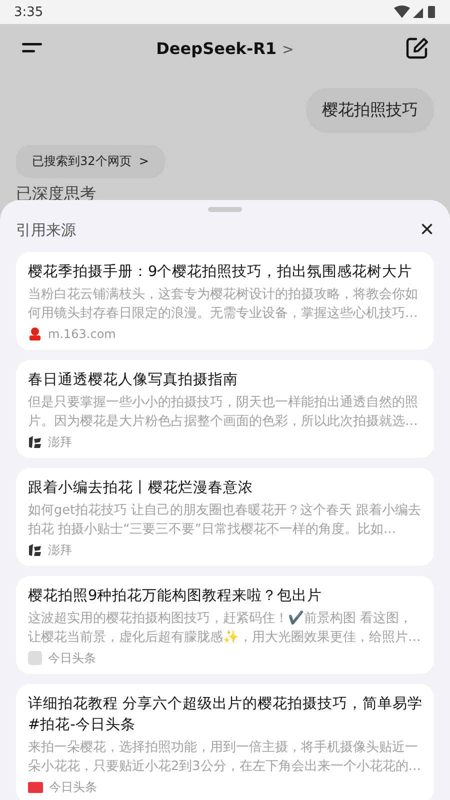  Describe the element at coordinates (141, 488) in the screenshot. I see `source-title: 跟着小编去拍花丨樱花烂漫春意浓` at that location.